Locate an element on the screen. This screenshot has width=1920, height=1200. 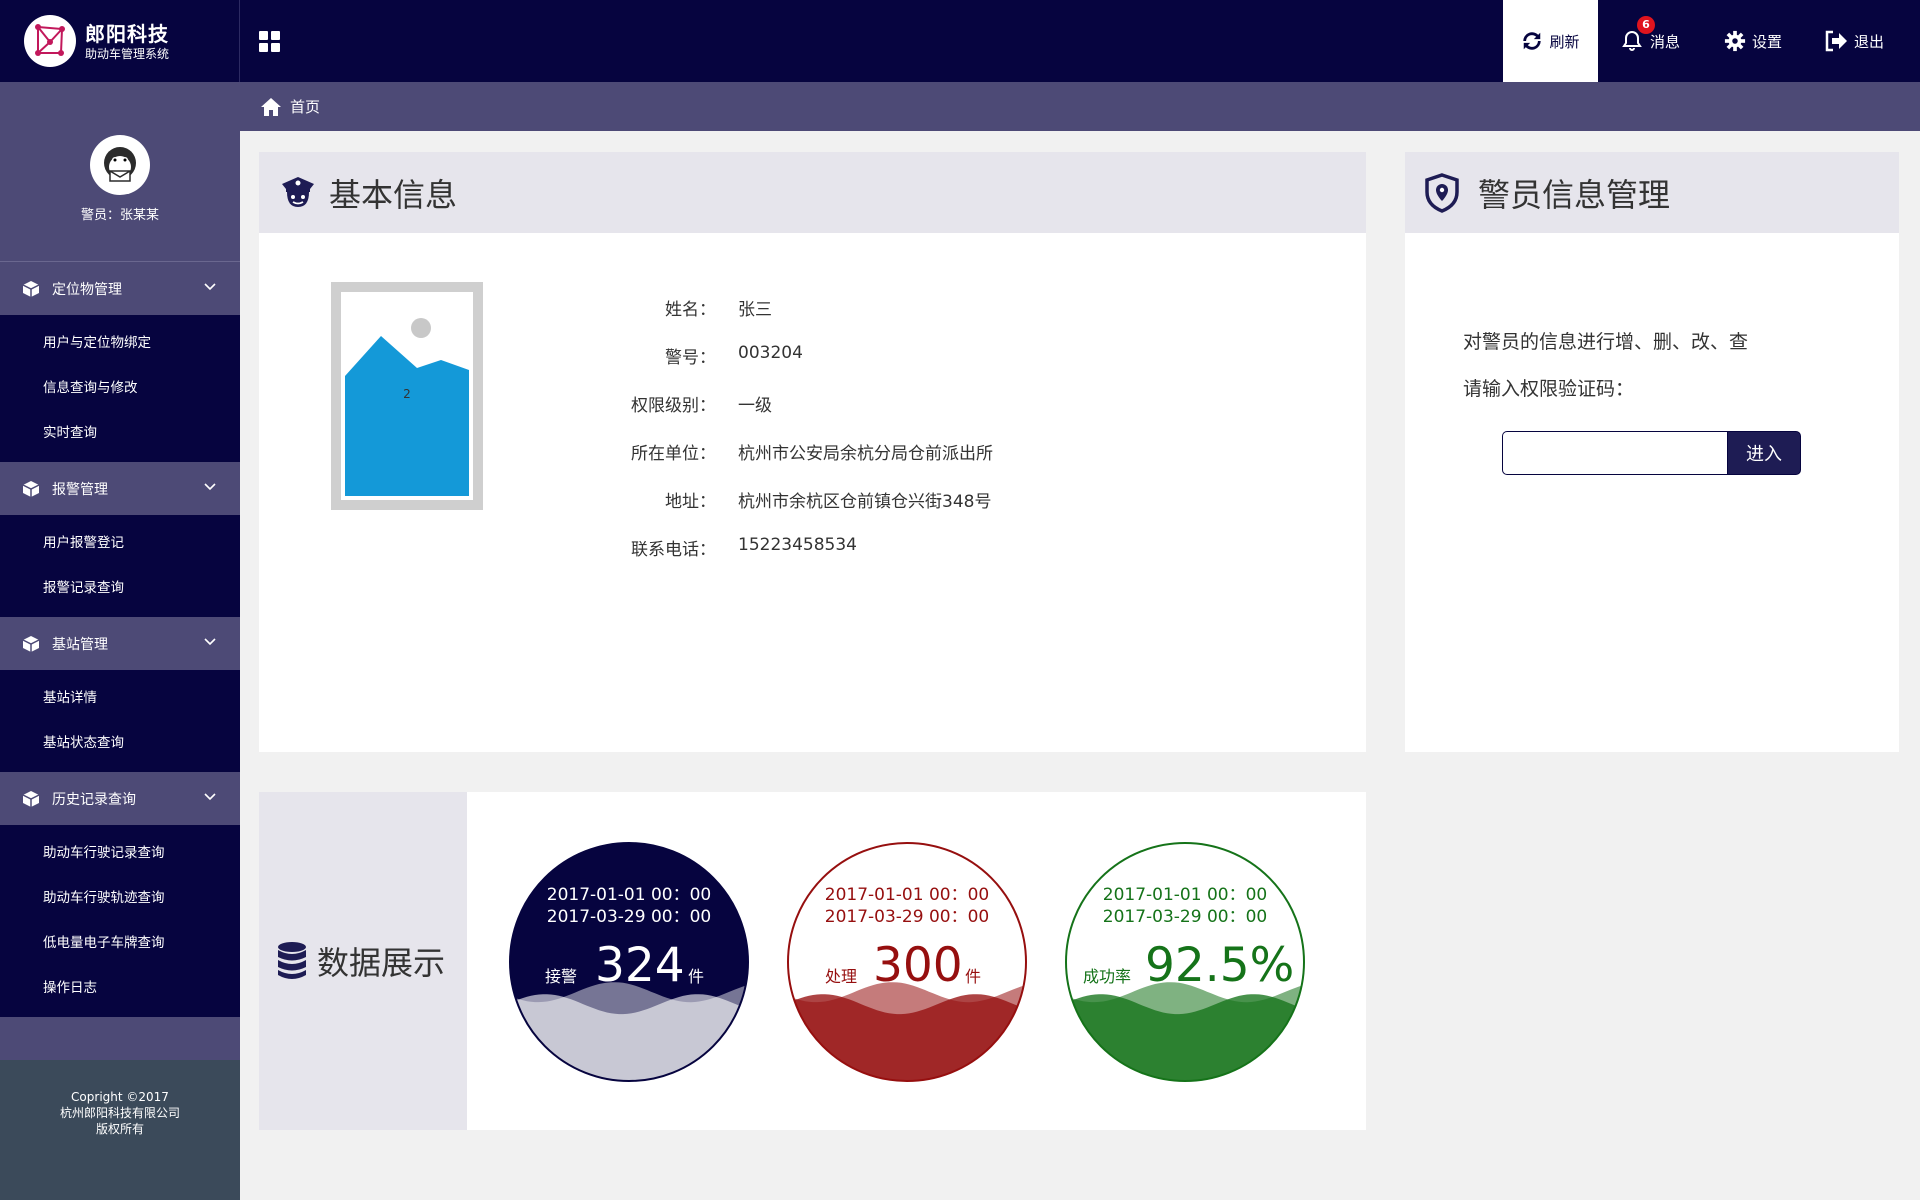
menu-item-user-device-binding: 用户与定位物绑定 is located at coordinates (120, 343).